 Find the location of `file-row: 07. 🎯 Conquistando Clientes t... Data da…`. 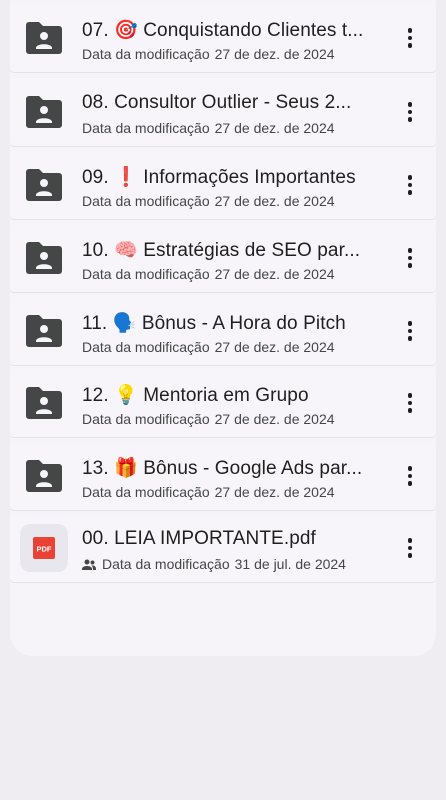

file-row: 07. 🎯 Conquistando Clientes t... Data da… is located at coordinates (223, 38).